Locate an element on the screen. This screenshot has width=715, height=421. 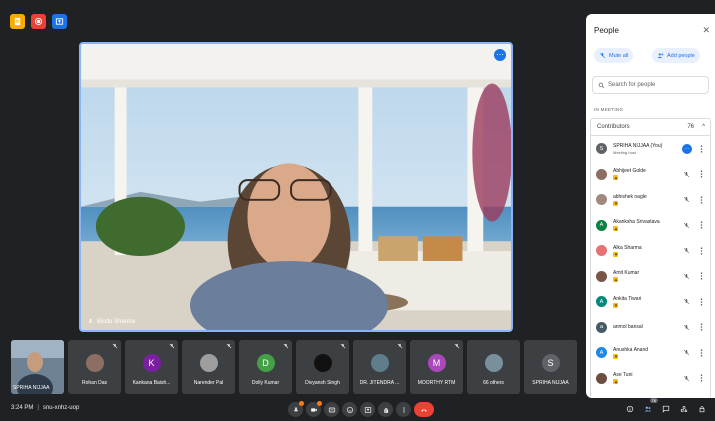
person-text: abhishek nagle is located at coordinates (630, 200).